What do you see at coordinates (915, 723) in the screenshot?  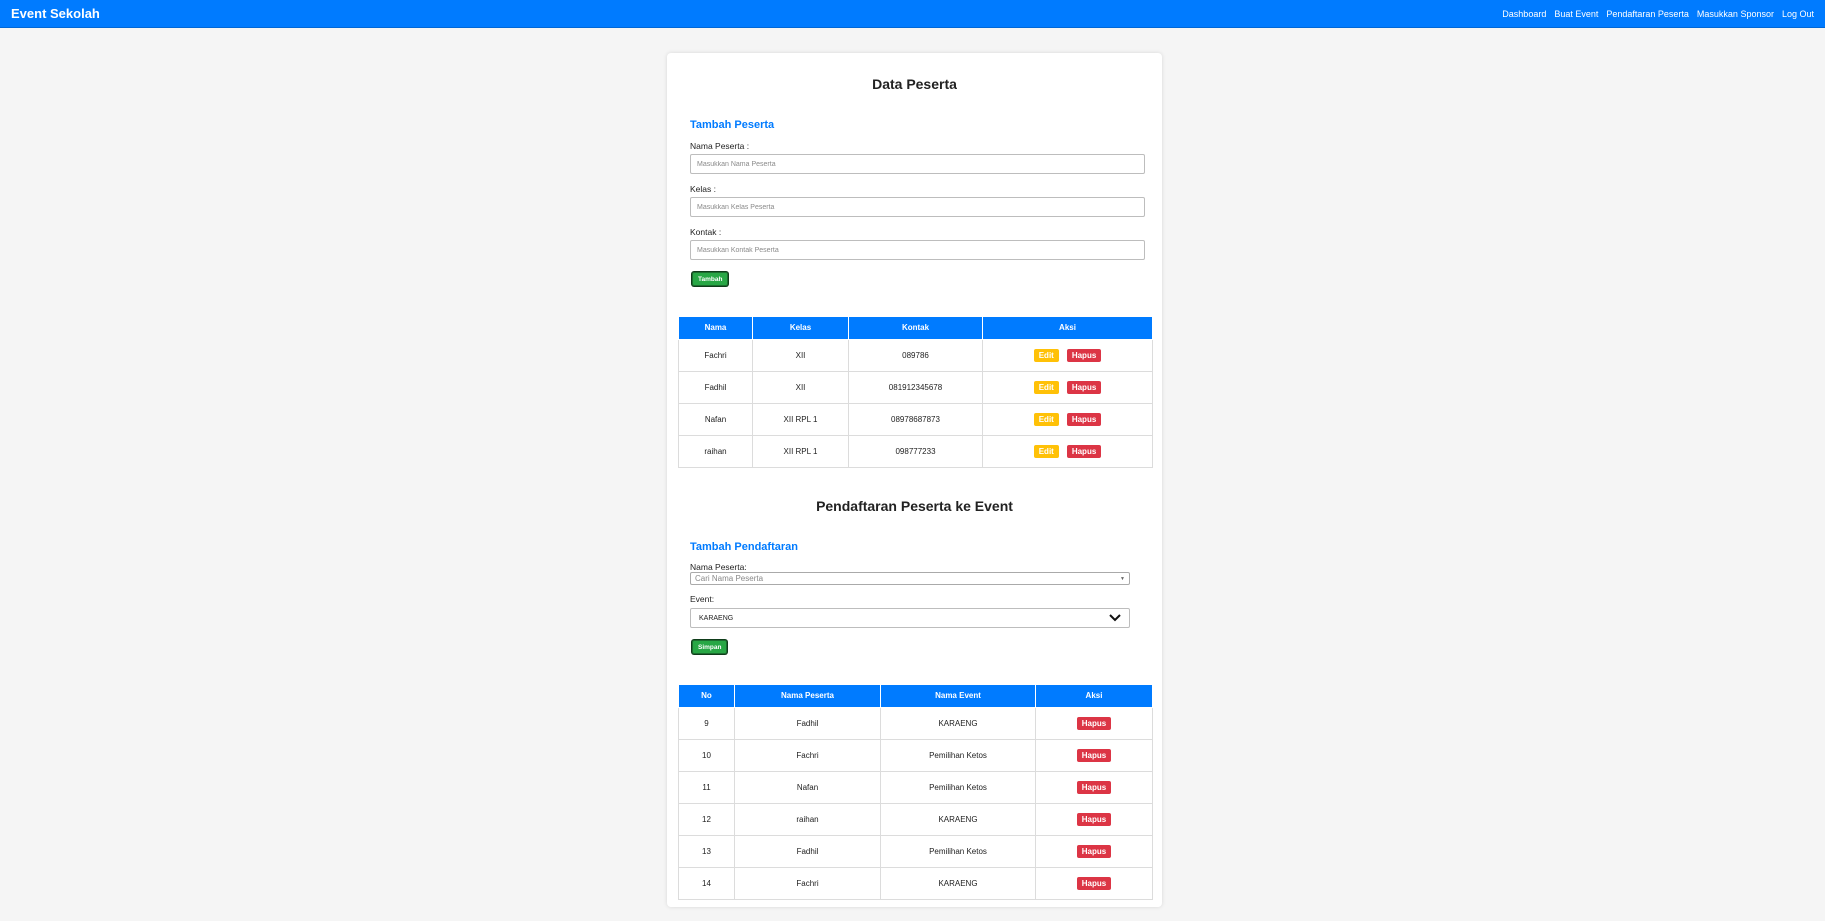 I see `table-row: 9 Fadhil KARAENG Hapus` at bounding box center [915, 723].